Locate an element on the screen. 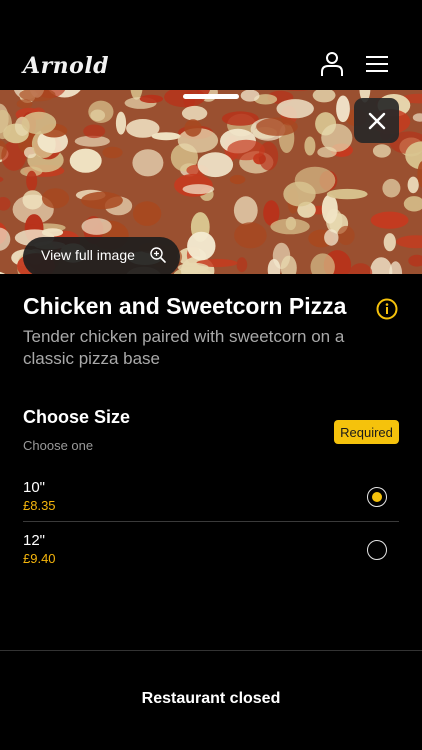  info-button is located at coordinates (387, 311).